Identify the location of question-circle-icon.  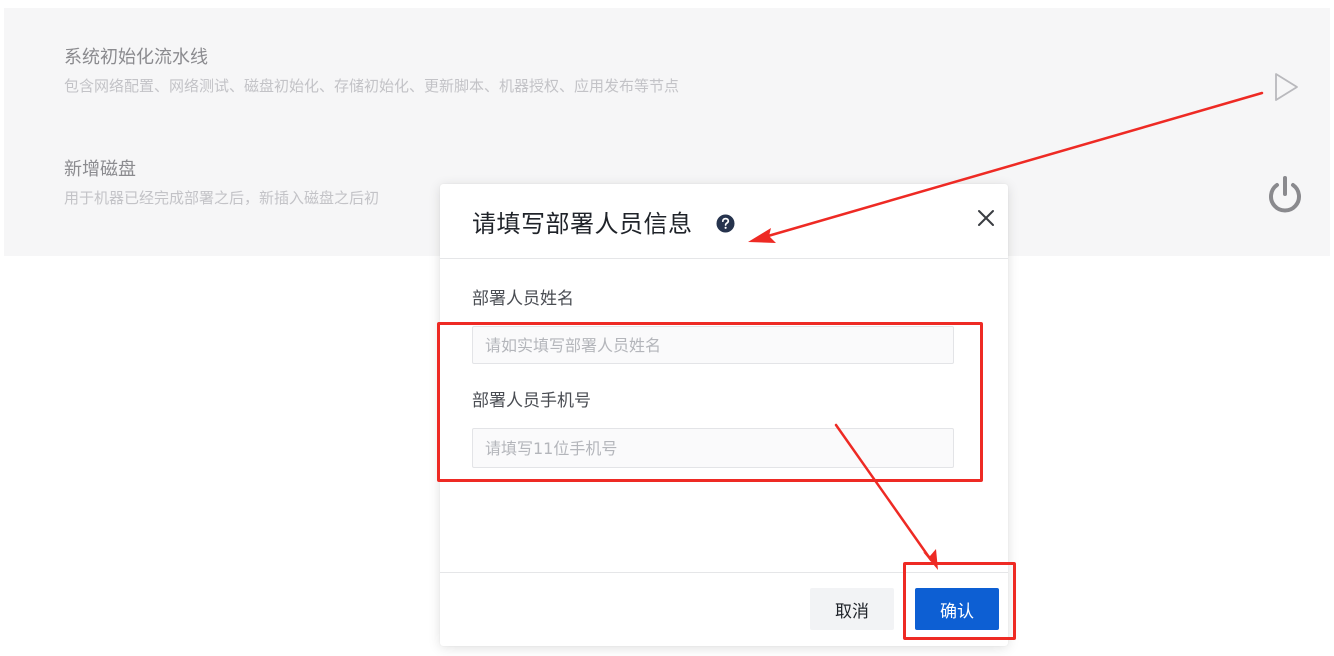
(725, 223).